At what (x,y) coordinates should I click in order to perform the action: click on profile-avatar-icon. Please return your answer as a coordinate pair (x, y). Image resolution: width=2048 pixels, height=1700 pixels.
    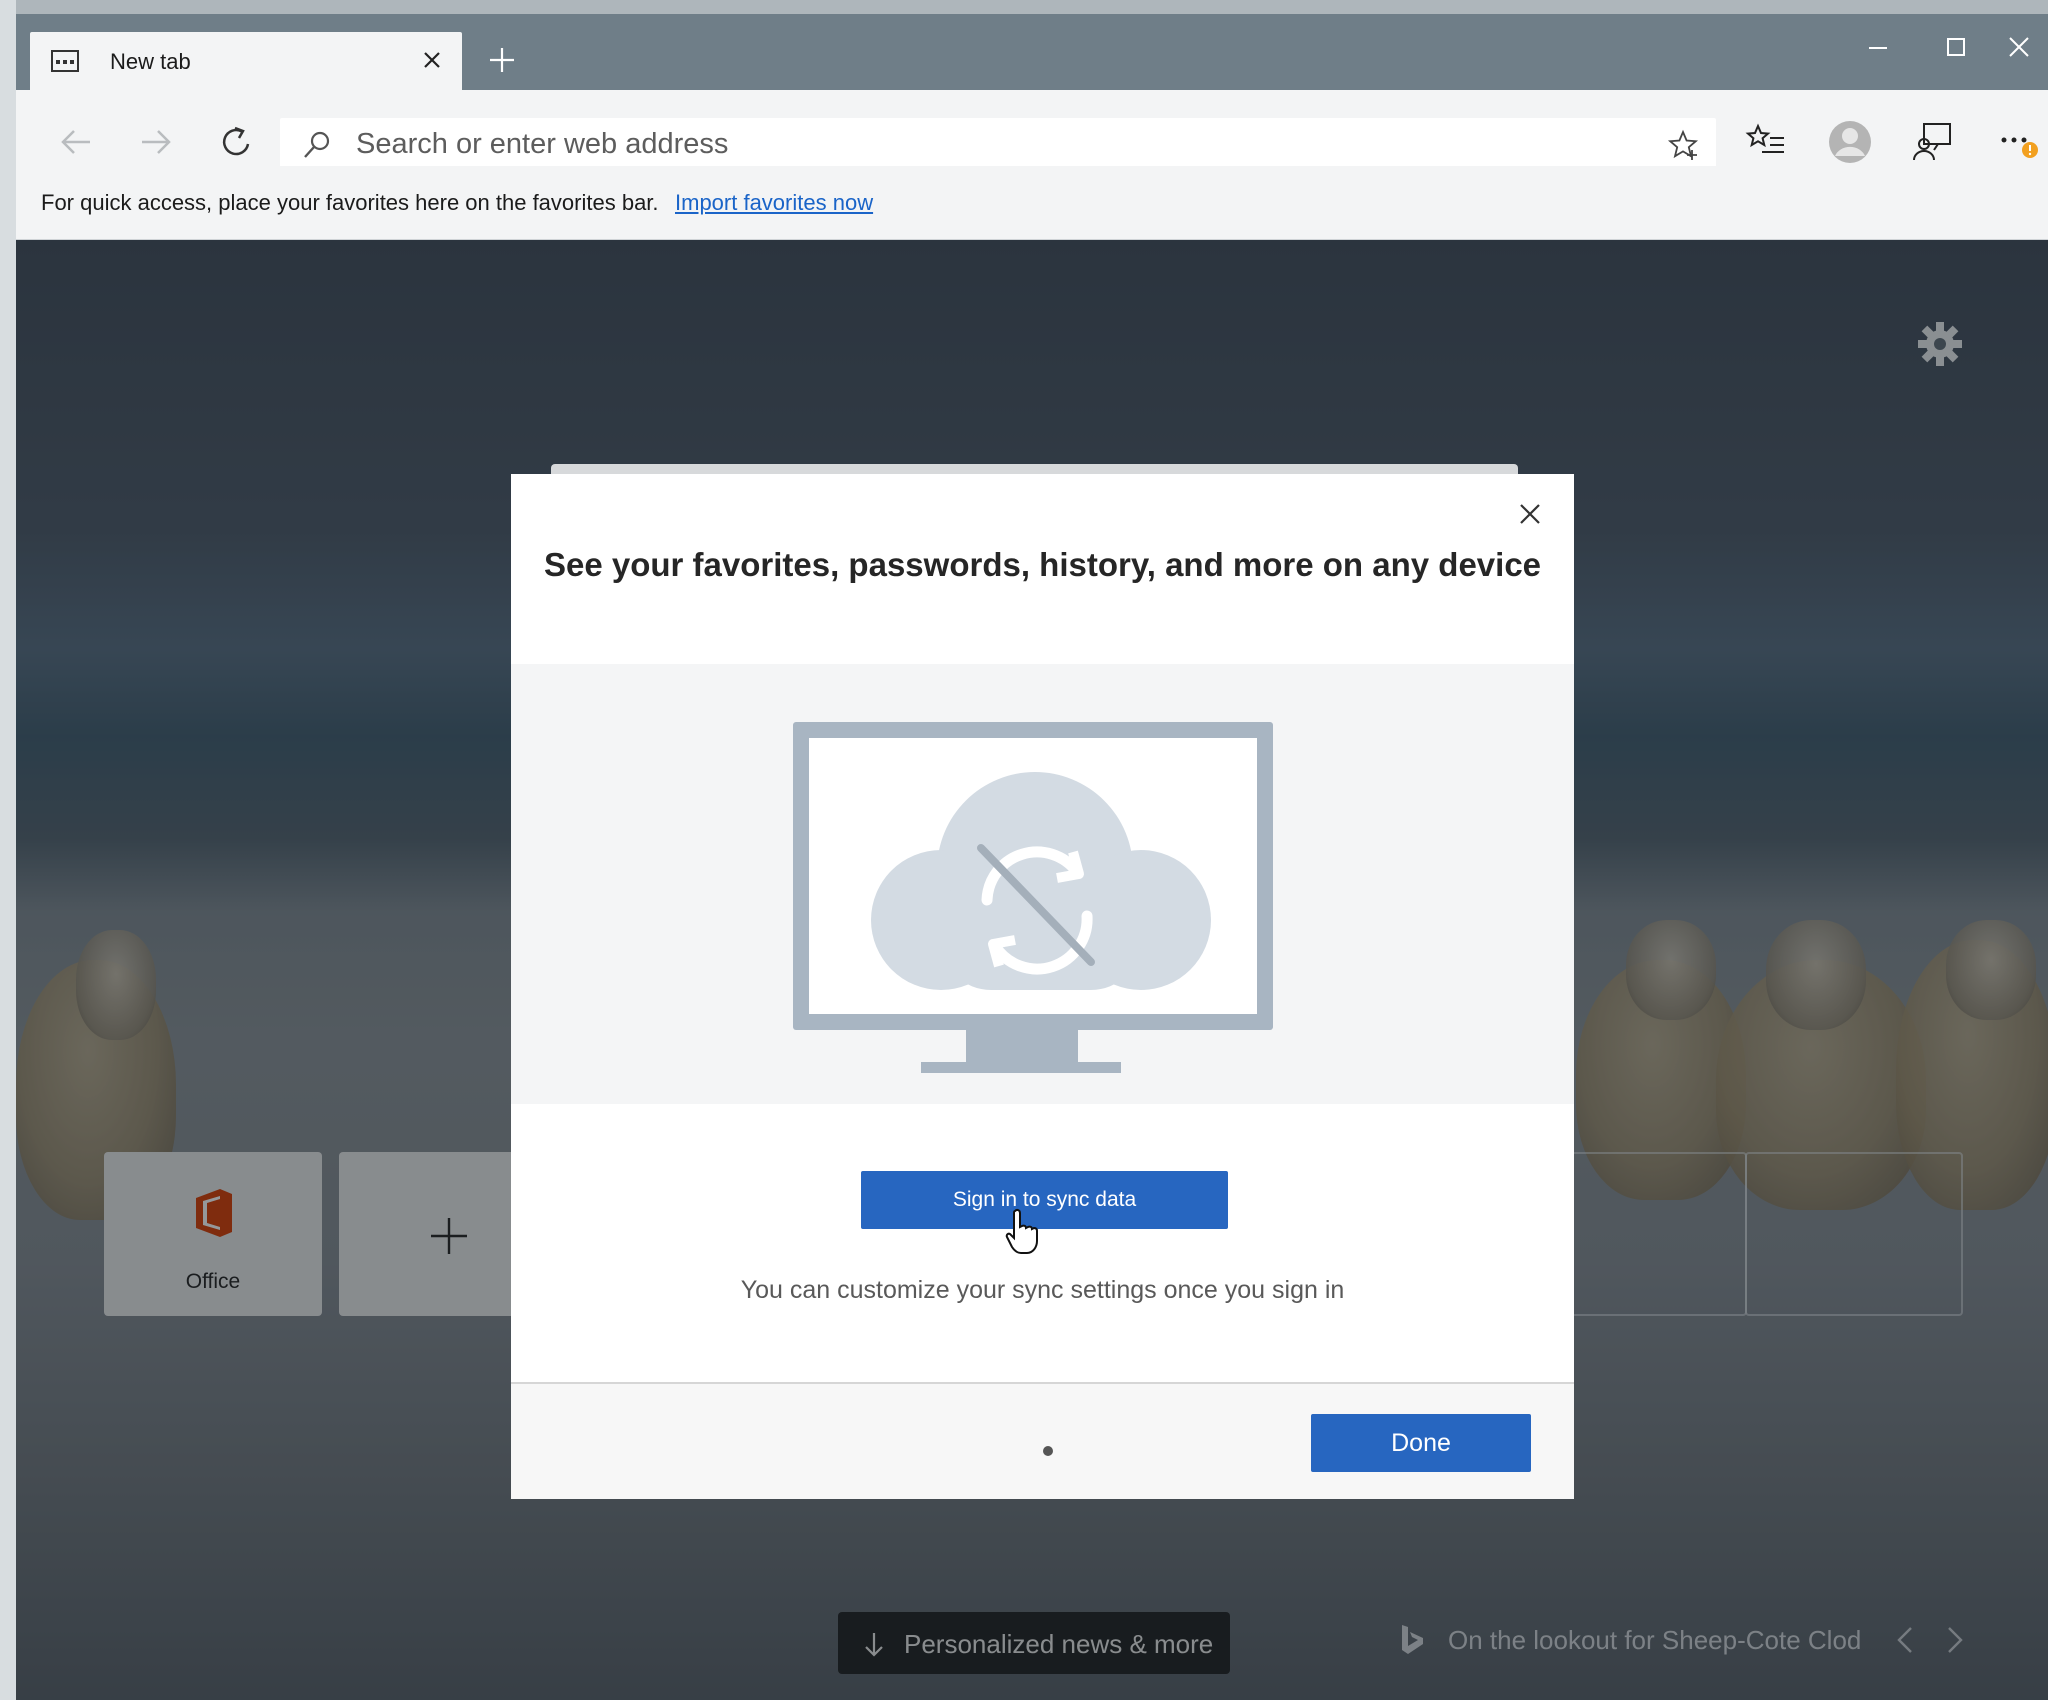
    Looking at the image, I should click on (1850, 142).